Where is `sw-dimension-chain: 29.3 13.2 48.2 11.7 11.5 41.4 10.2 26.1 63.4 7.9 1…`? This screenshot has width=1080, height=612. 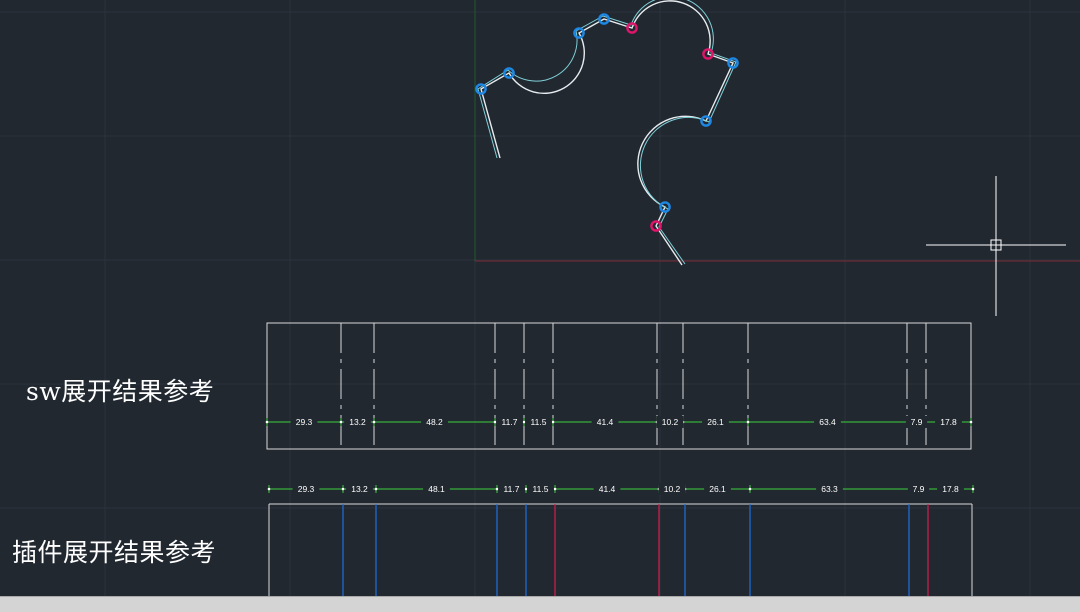 sw-dimension-chain: 29.3 13.2 48.2 11.7 11.5 41.4 10.2 26.1 63.4 7.9 1… is located at coordinates (619, 422).